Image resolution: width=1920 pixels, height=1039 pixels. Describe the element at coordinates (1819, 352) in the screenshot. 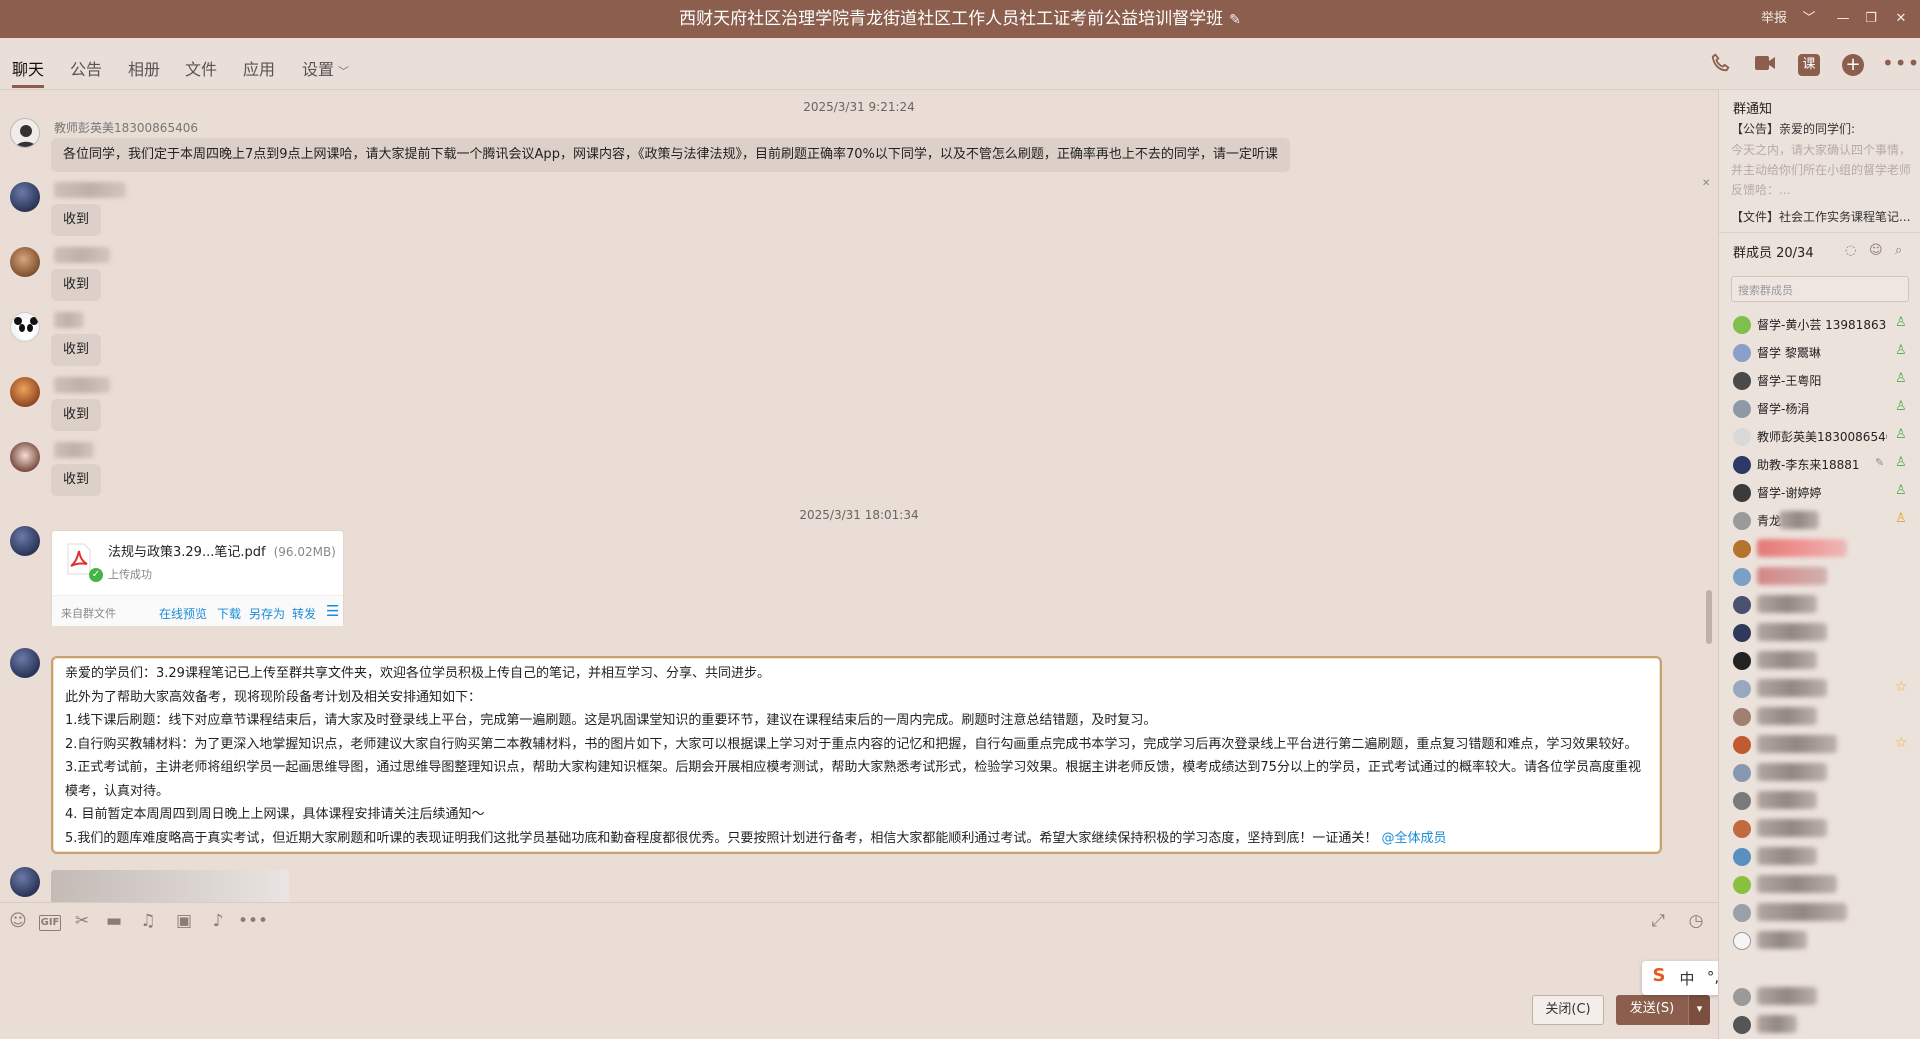

I see `member-item: 督学 黎鬻琳 ♙` at that location.